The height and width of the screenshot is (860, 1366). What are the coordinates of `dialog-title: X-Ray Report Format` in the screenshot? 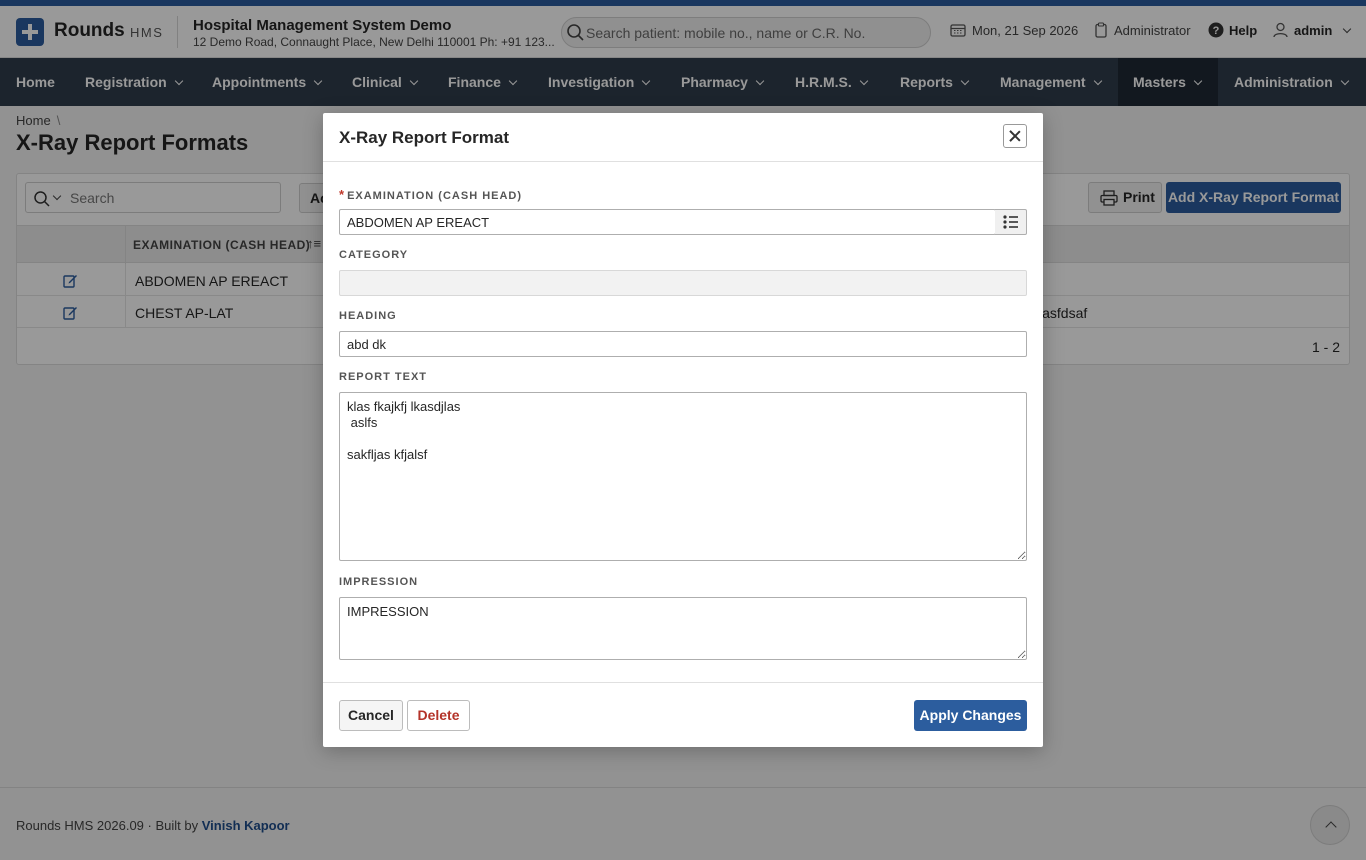 It's located at (424, 137).